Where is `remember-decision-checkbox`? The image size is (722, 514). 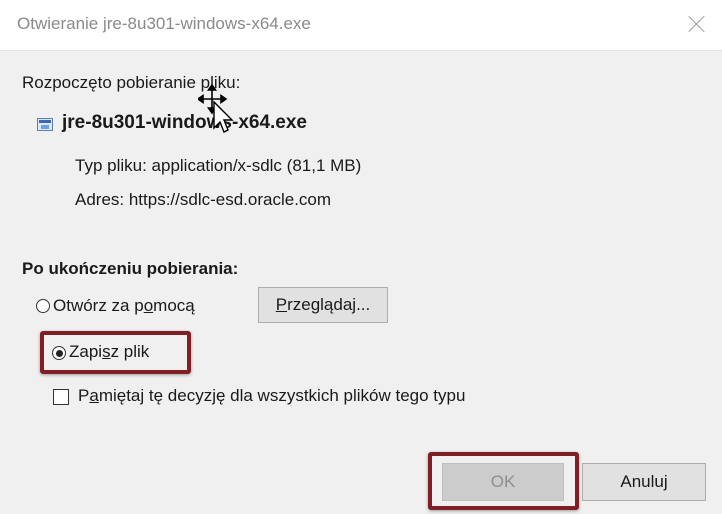 remember-decision-checkbox is located at coordinates (61, 397).